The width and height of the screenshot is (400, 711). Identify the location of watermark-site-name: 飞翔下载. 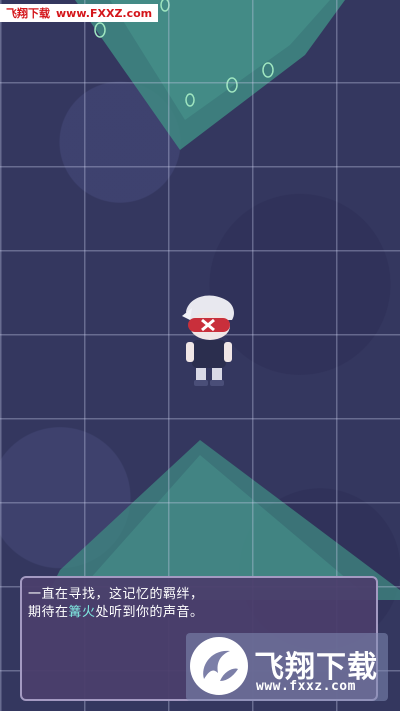
(28, 13).